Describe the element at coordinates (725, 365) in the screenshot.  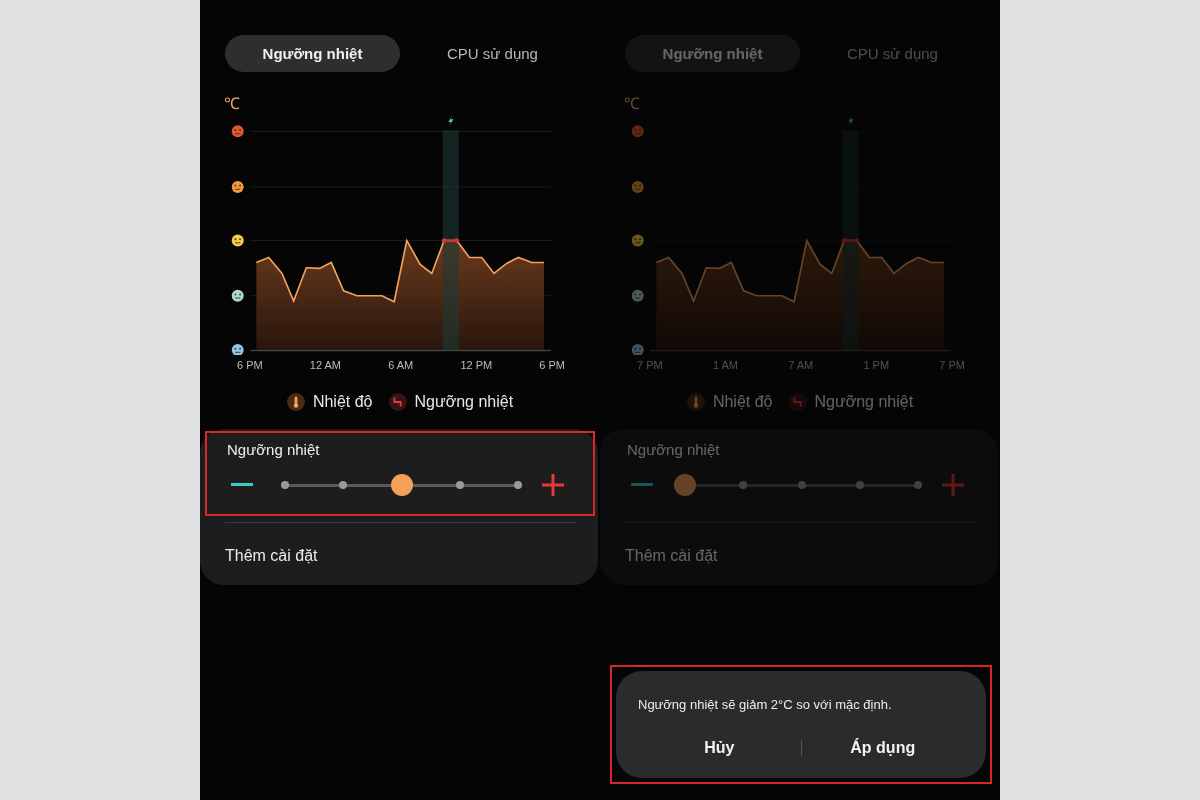
I see `axis-label: 1 AM` at that location.